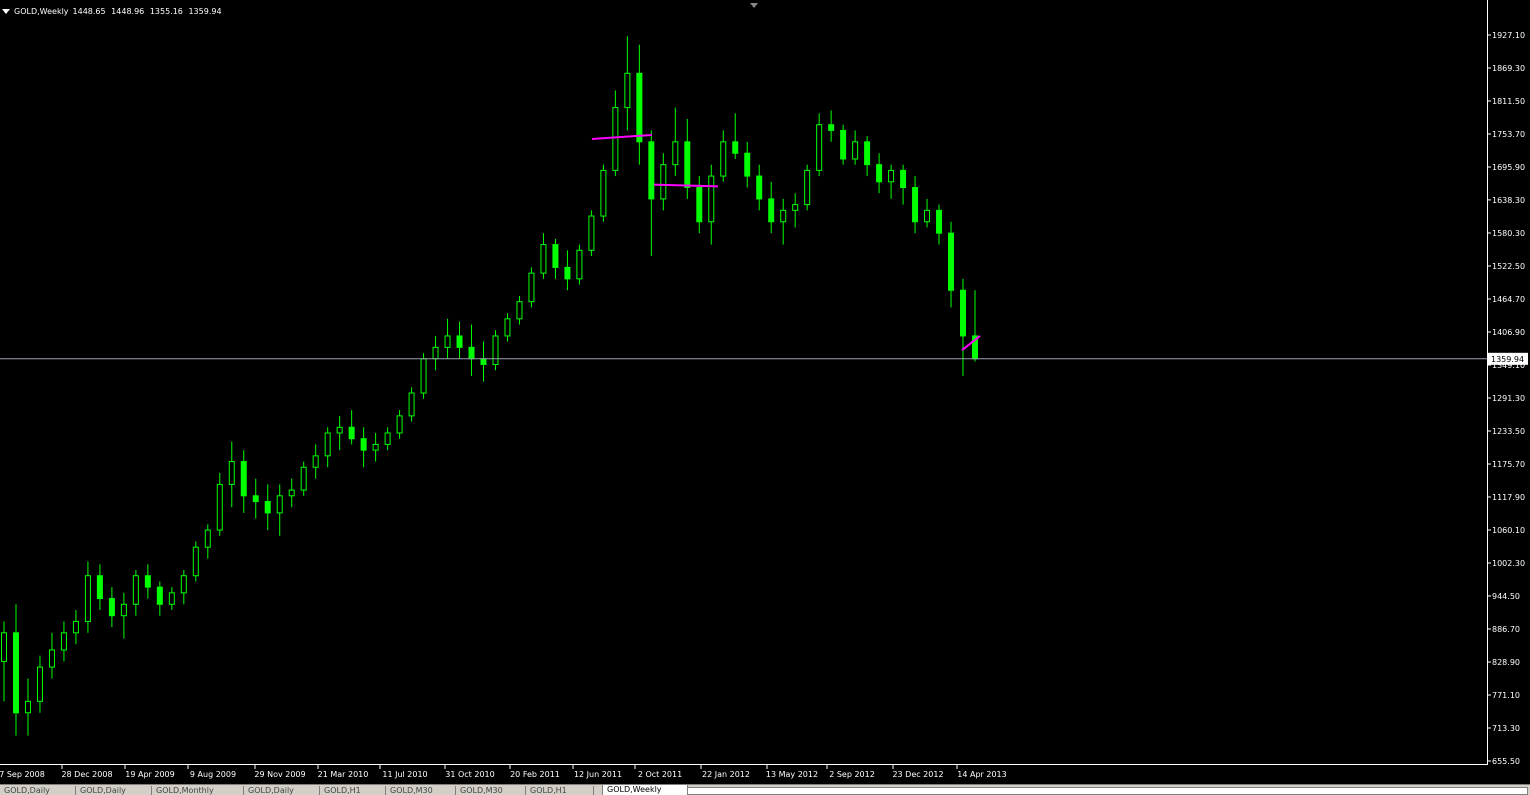  I want to click on open-value: 1448.65, so click(89, 11).